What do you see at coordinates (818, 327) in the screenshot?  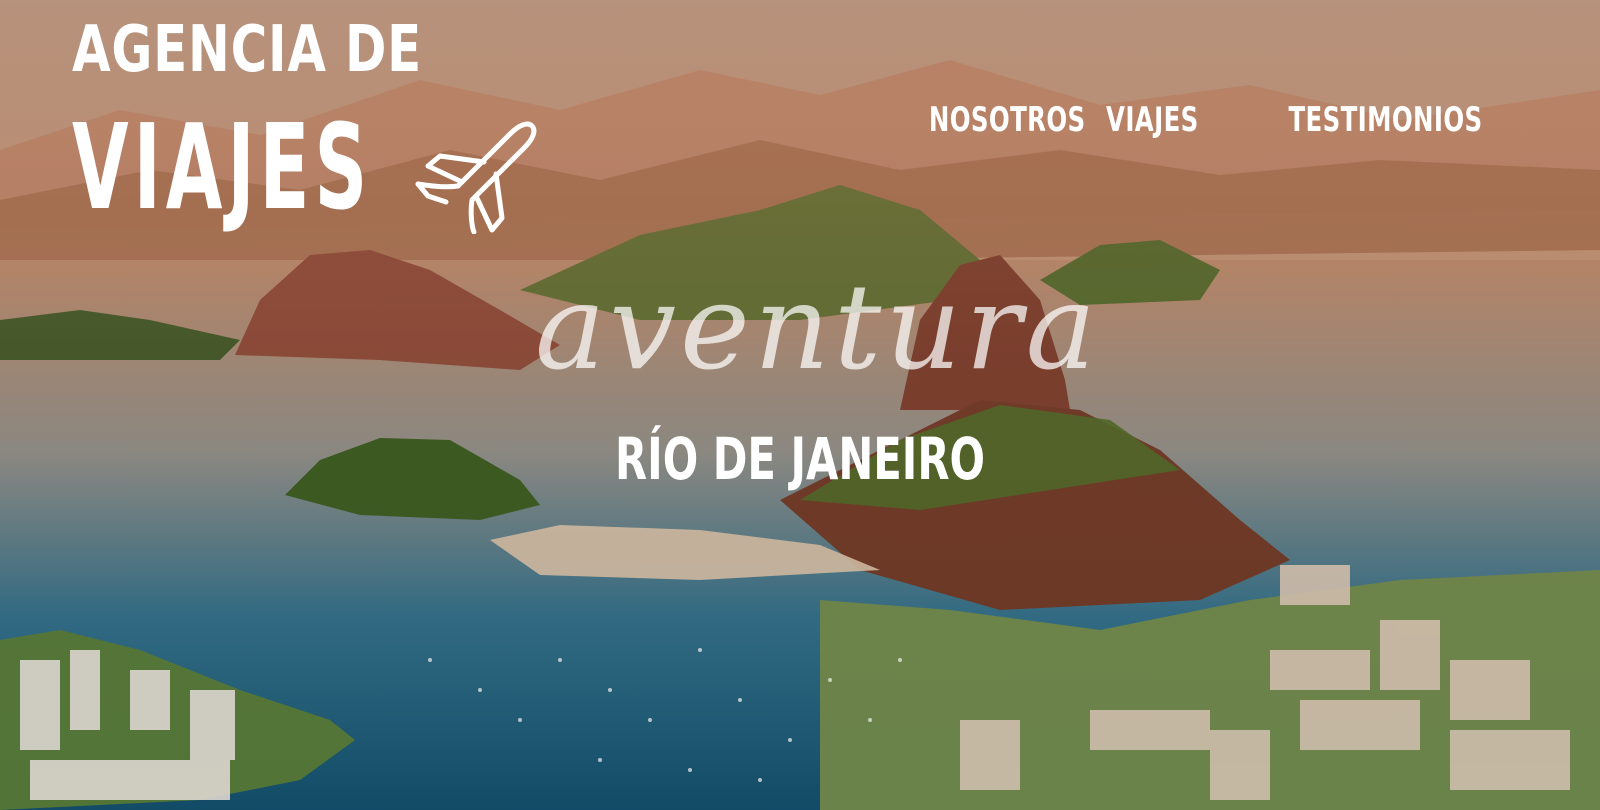 I see `hero-script-word: aventura` at bounding box center [818, 327].